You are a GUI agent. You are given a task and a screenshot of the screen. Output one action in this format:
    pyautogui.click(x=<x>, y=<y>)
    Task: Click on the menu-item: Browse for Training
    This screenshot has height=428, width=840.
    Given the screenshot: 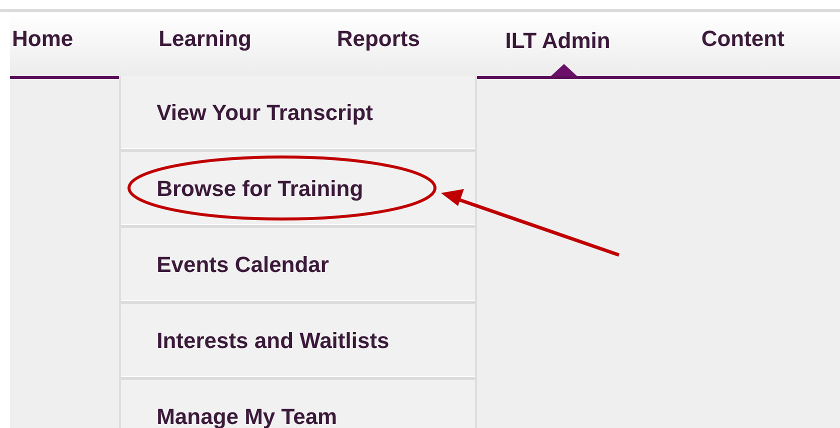 What is the action you would take?
    pyautogui.click(x=242, y=188)
    